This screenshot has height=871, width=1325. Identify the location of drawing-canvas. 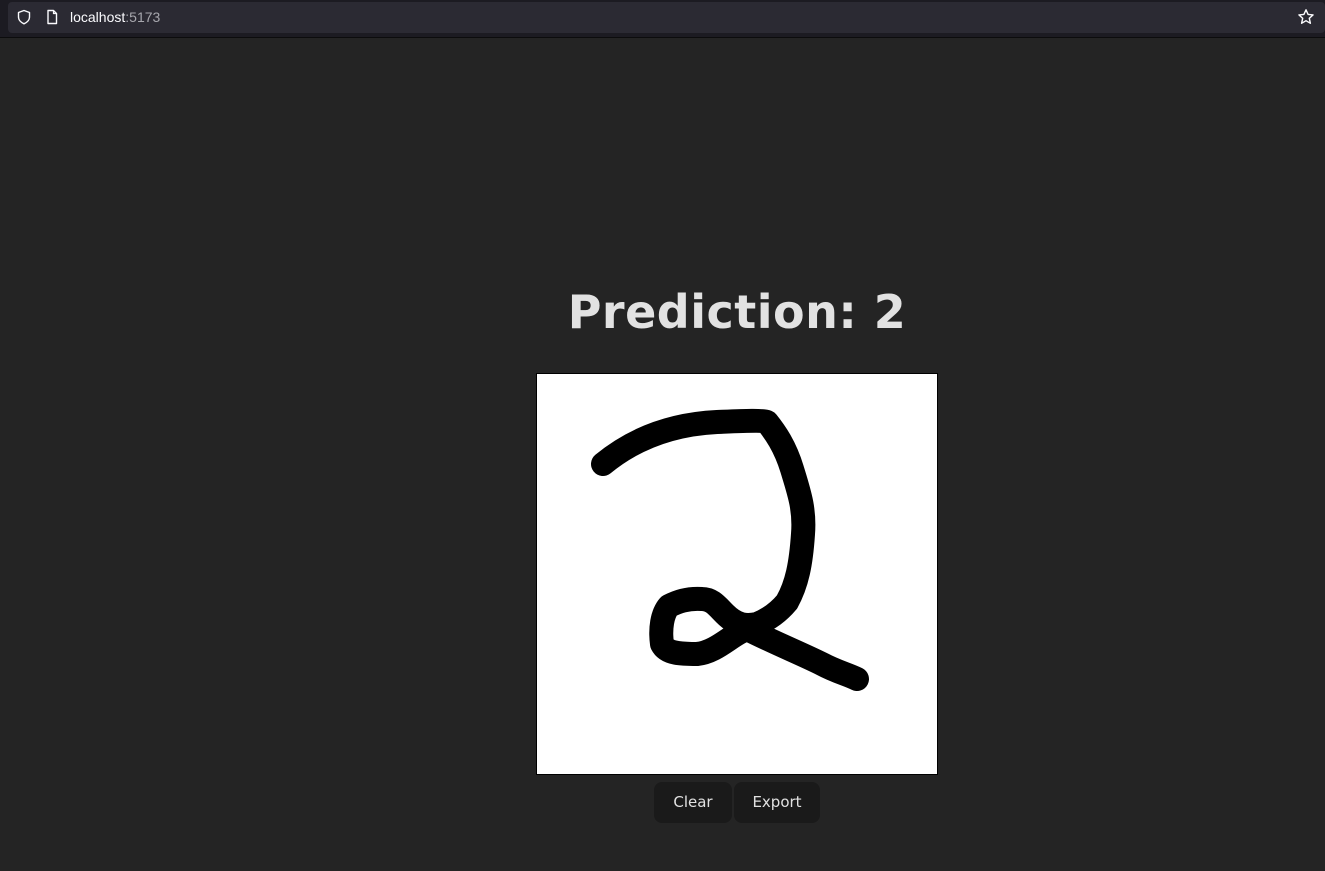
(737, 574).